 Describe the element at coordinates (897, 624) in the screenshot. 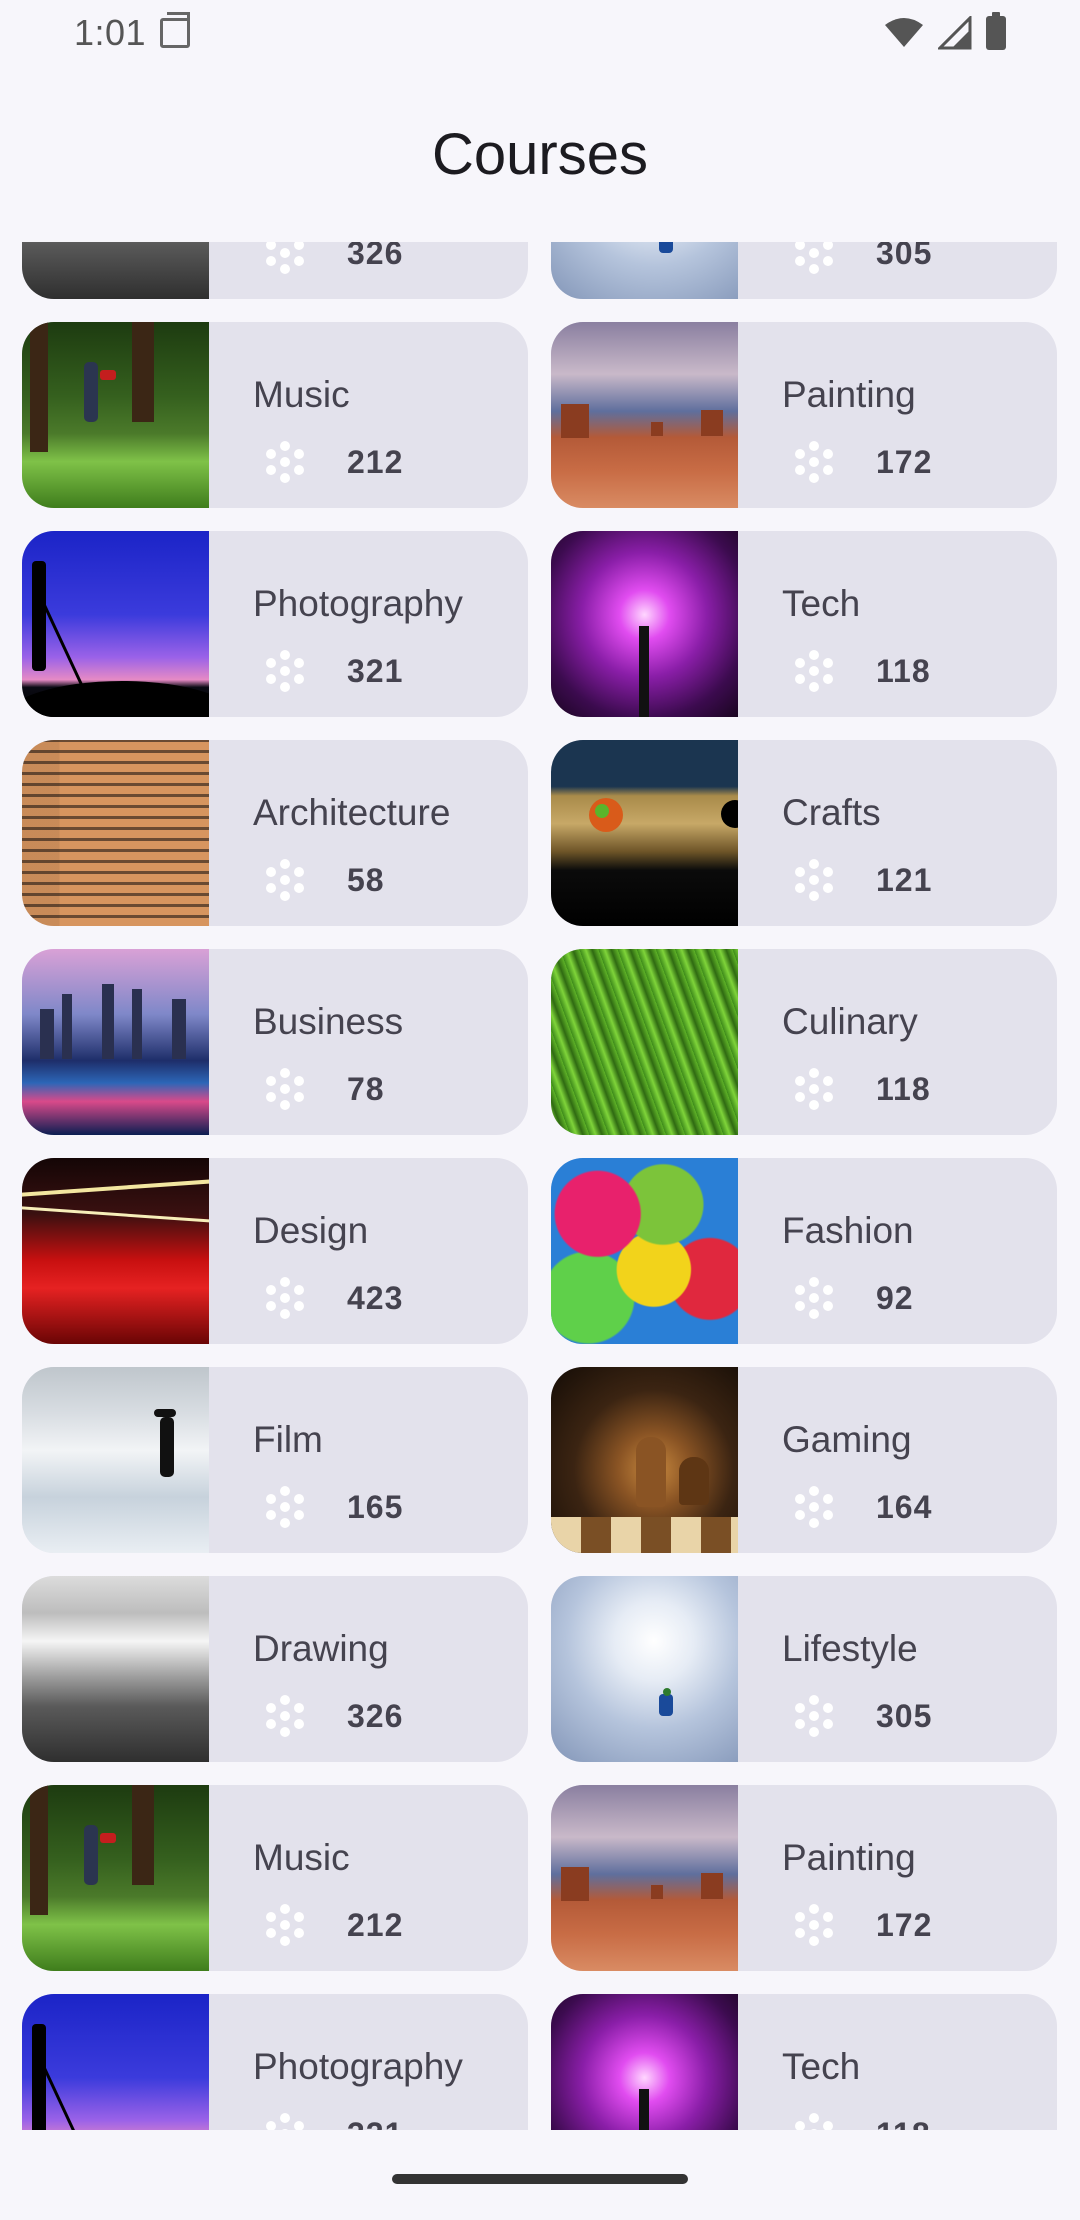

I see `course-info: Tech 118` at that location.